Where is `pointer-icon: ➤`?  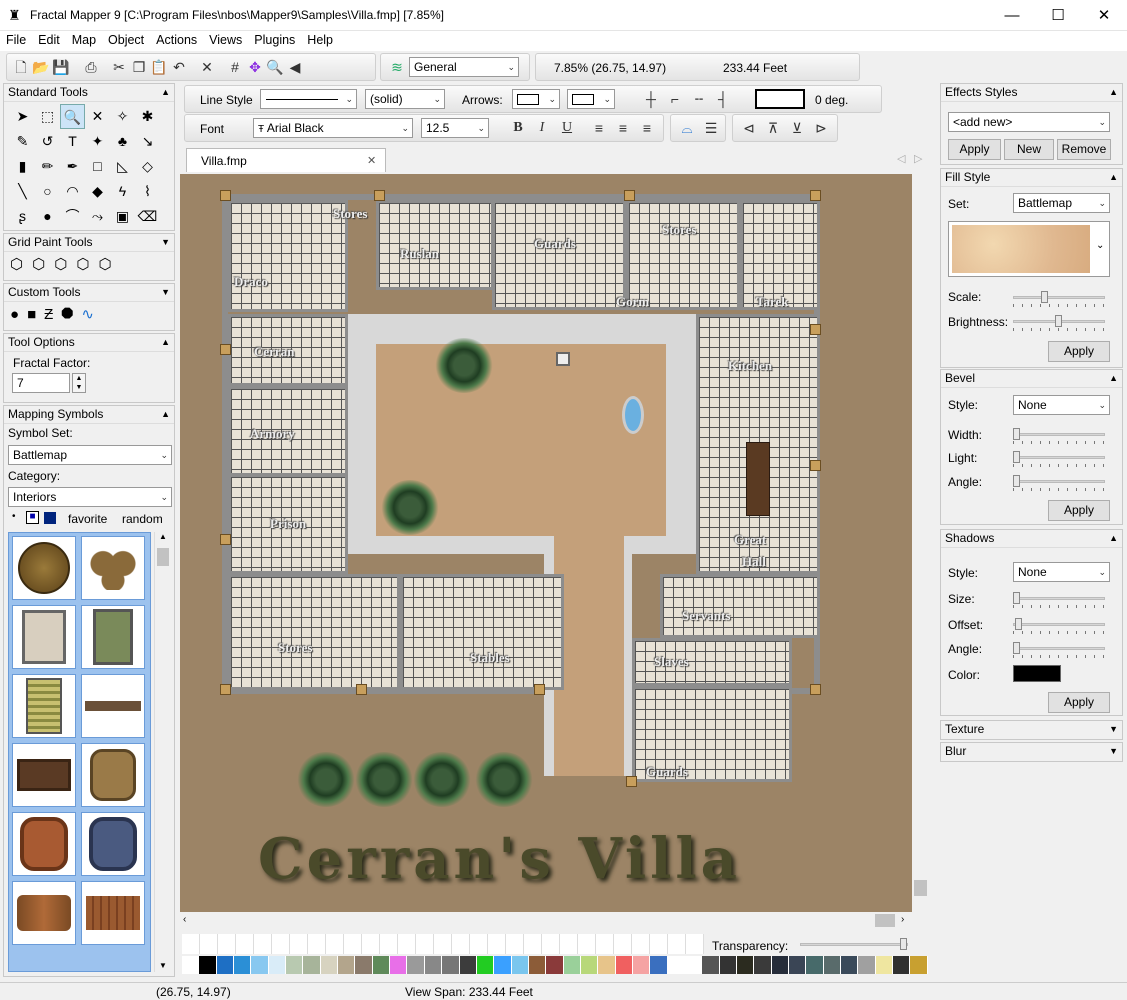
pointer-icon: ➤ is located at coordinates (22, 116).